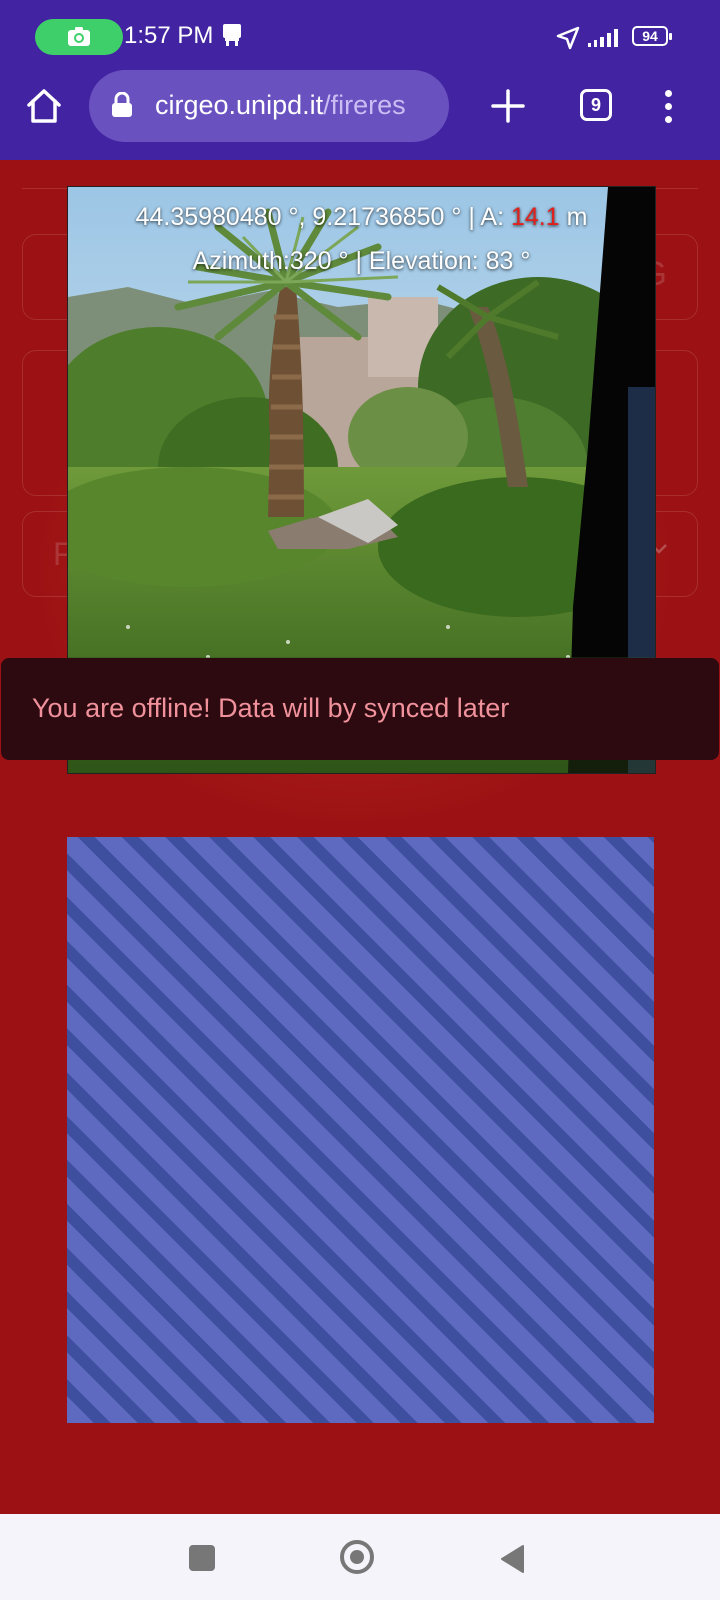 The height and width of the screenshot is (1600, 720). Describe the element at coordinates (508, 106) in the screenshot. I see `plus-icon` at that location.